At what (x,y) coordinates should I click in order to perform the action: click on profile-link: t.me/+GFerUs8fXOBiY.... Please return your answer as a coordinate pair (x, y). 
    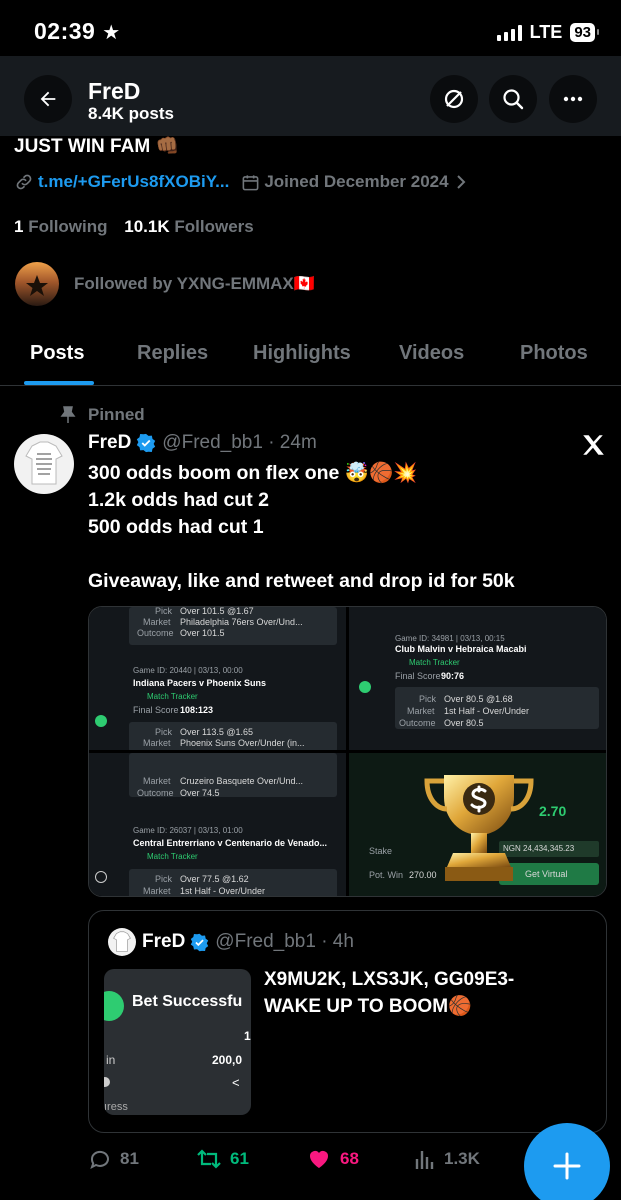
    Looking at the image, I should click on (133, 182).